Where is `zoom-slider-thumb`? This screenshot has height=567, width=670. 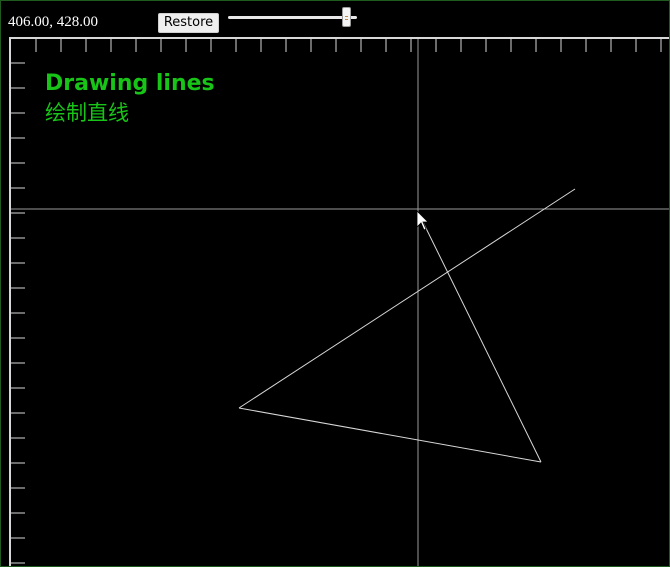
zoom-slider-thumb is located at coordinates (347, 17).